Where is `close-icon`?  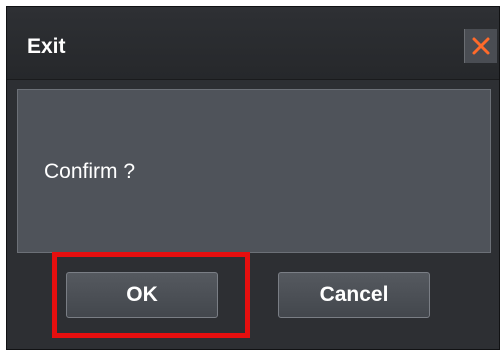
close-icon is located at coordinates (481, 46).